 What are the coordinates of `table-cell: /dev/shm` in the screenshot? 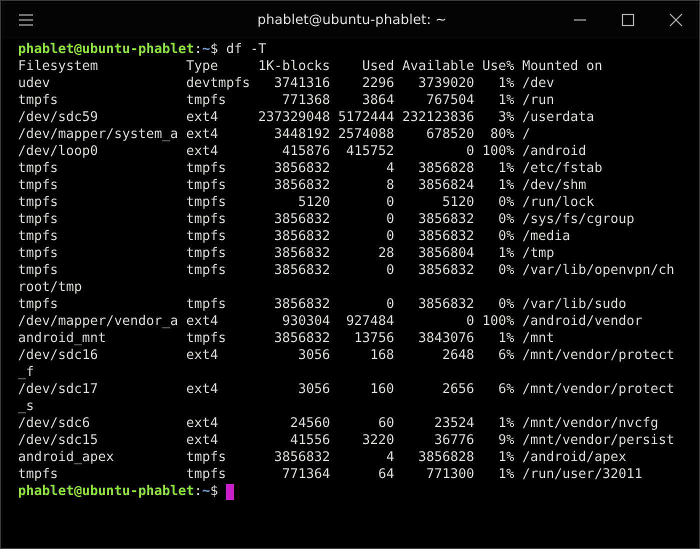 It's located at (554, 185).